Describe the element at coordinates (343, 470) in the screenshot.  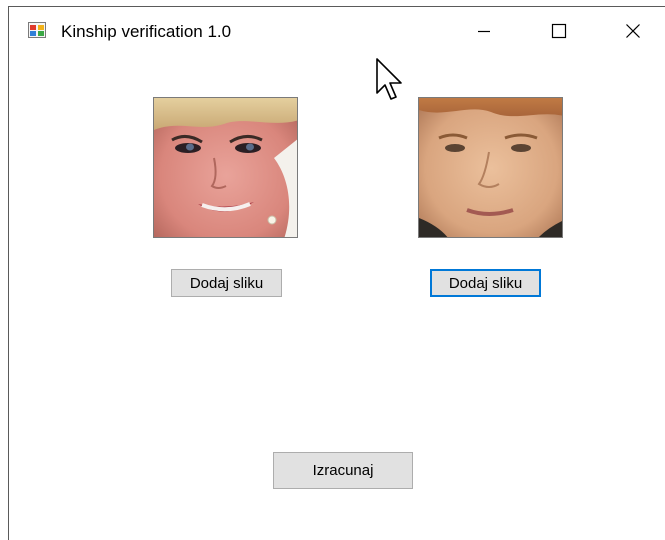
I see `calculate-button: Izracunaj` at that location.